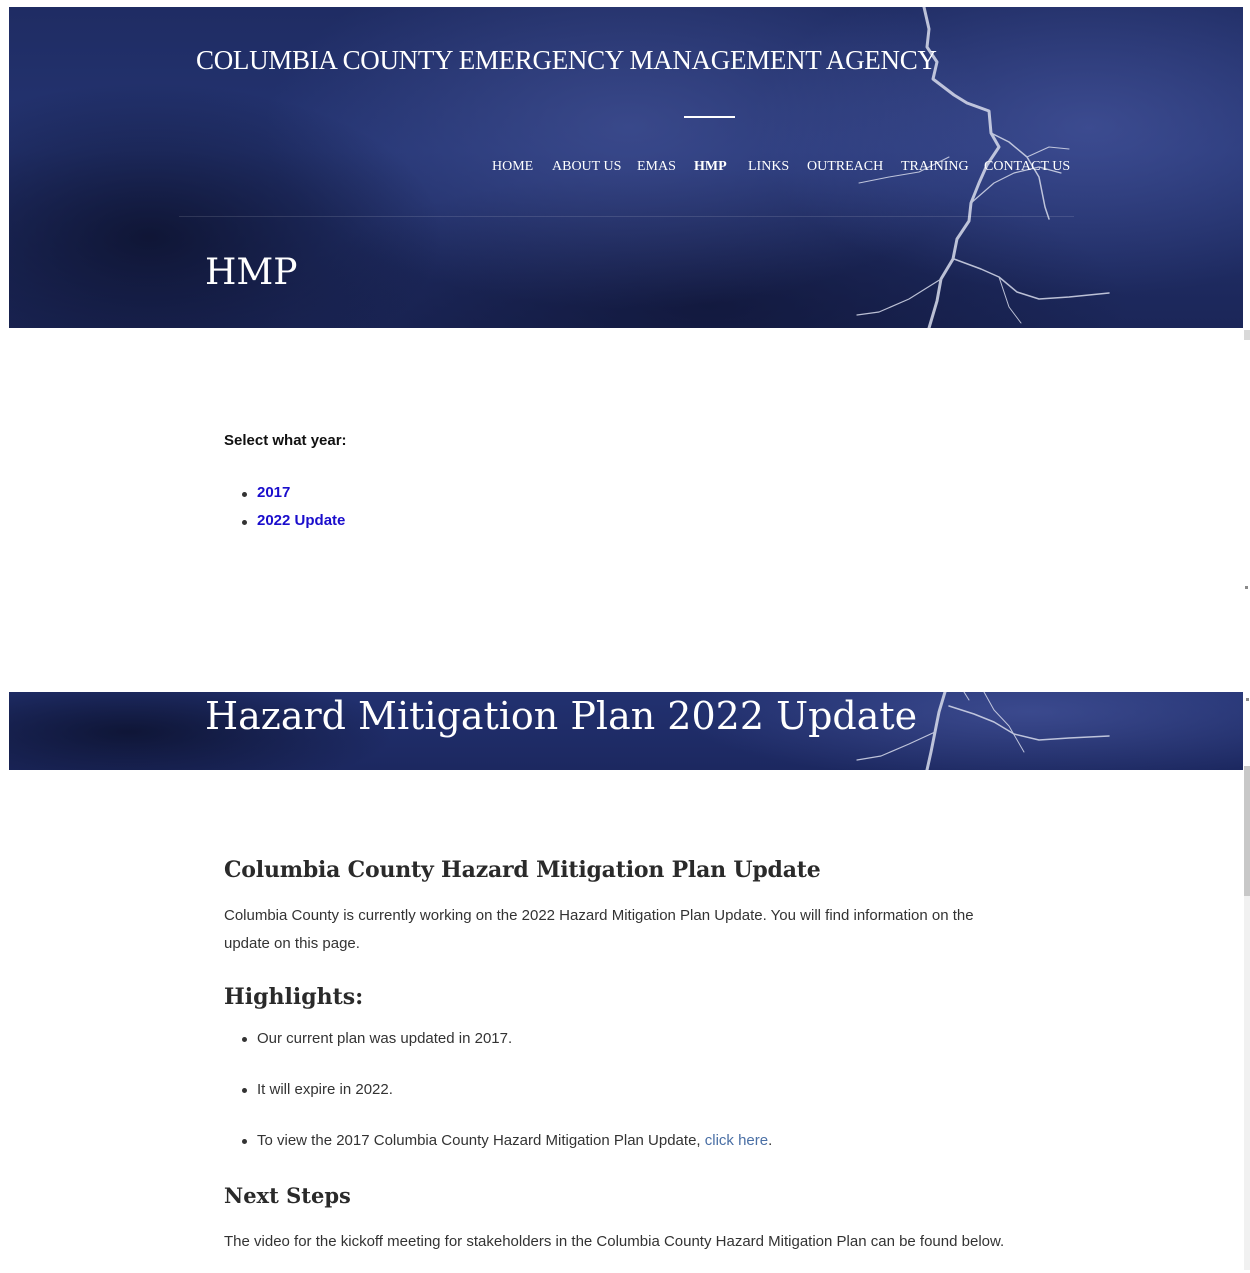 The height and width of the screenshot is (1273, 1250). I want to click on year-link-2017: 2017, so click(273, 492).